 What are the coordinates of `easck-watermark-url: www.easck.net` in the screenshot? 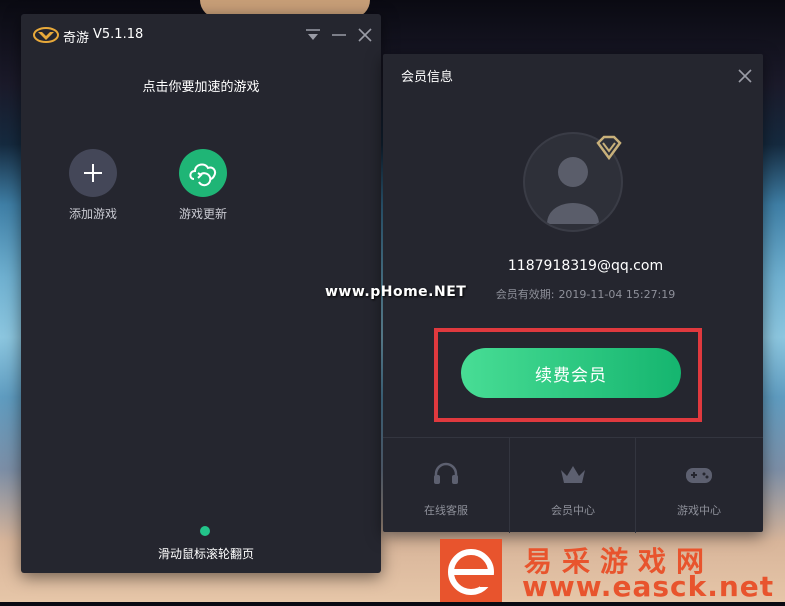 It's located at (648, 586).